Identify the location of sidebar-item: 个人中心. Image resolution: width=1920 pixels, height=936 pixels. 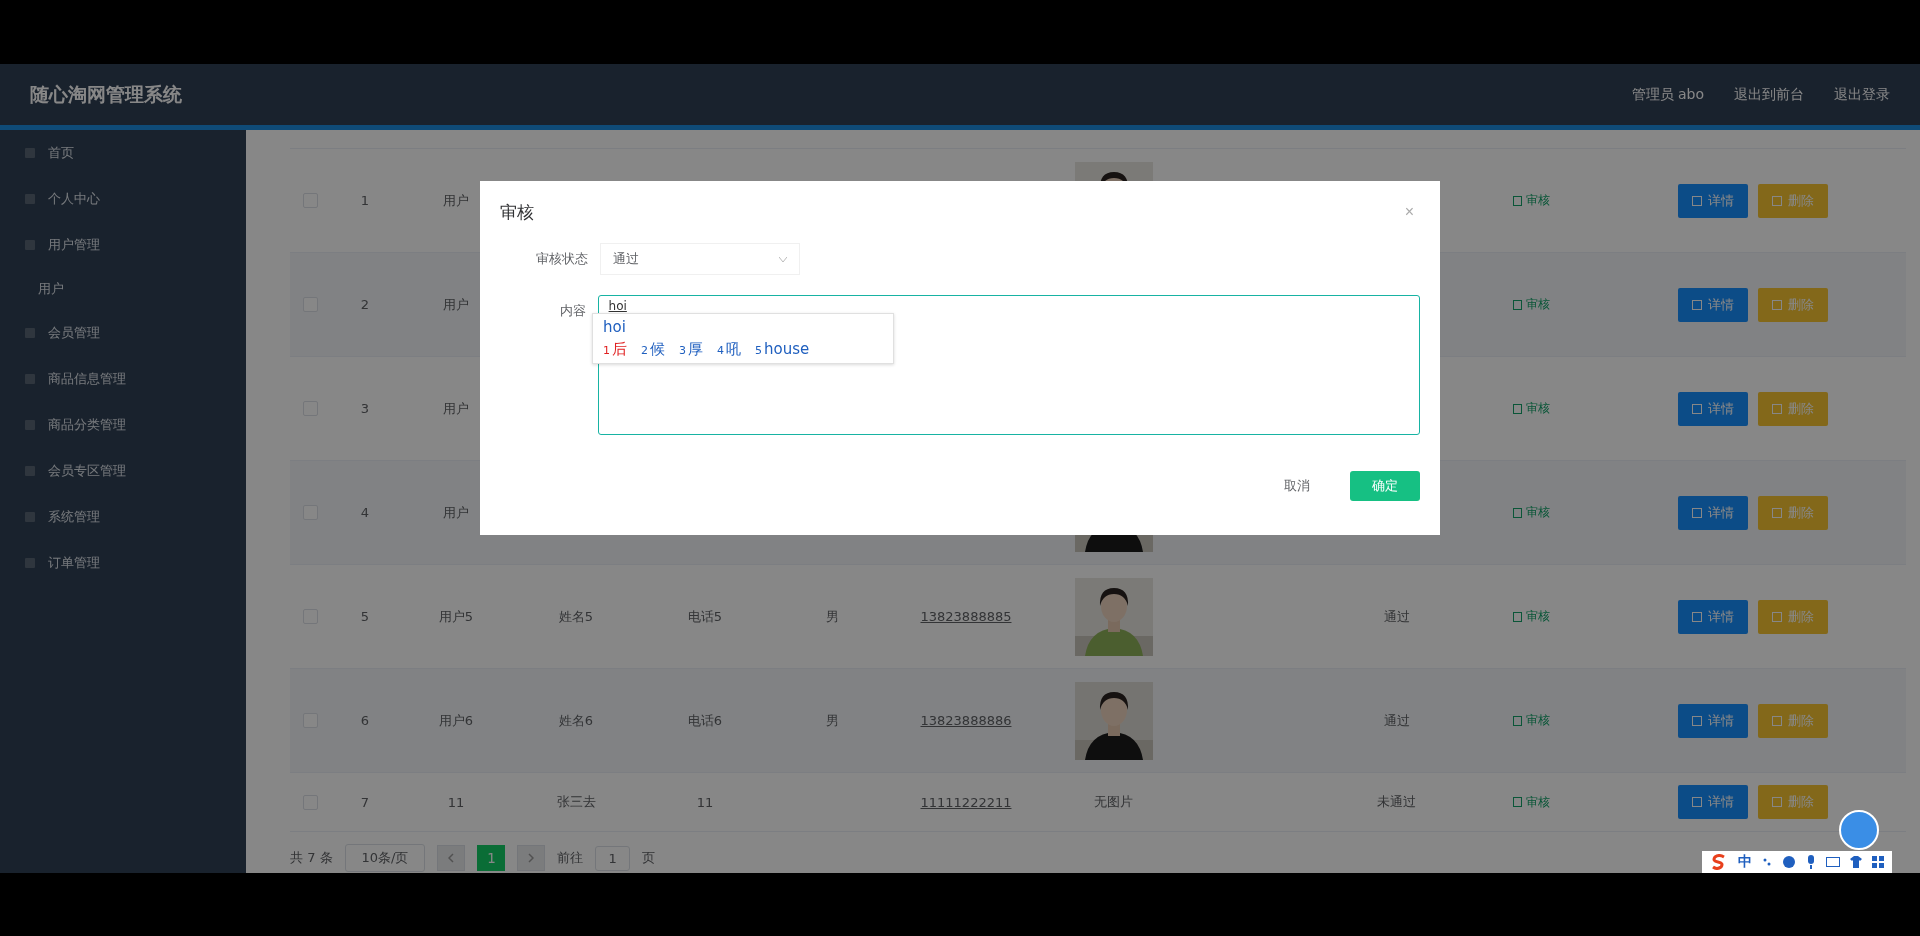
(123, 199).